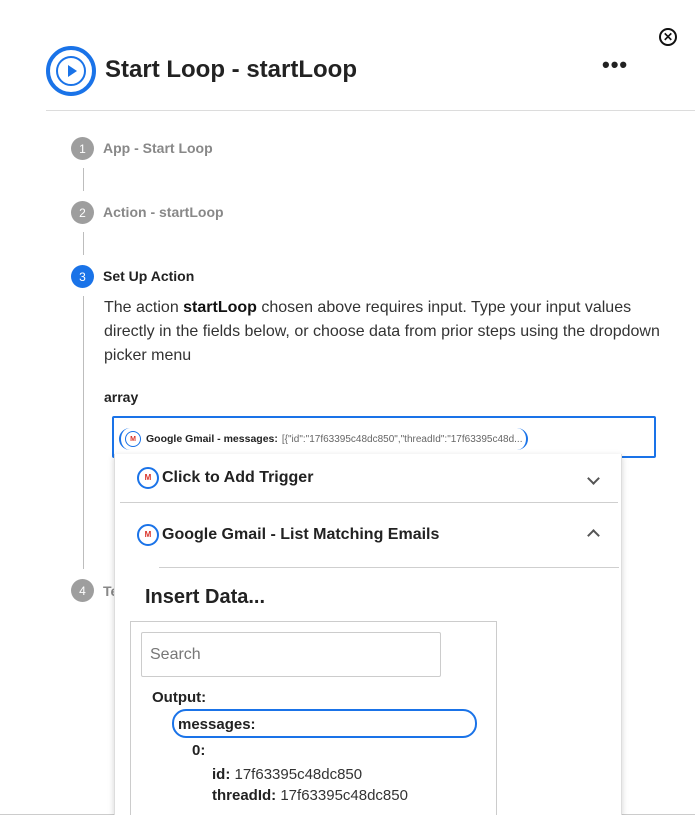  I want to click on header-divider, so click(370, 110).